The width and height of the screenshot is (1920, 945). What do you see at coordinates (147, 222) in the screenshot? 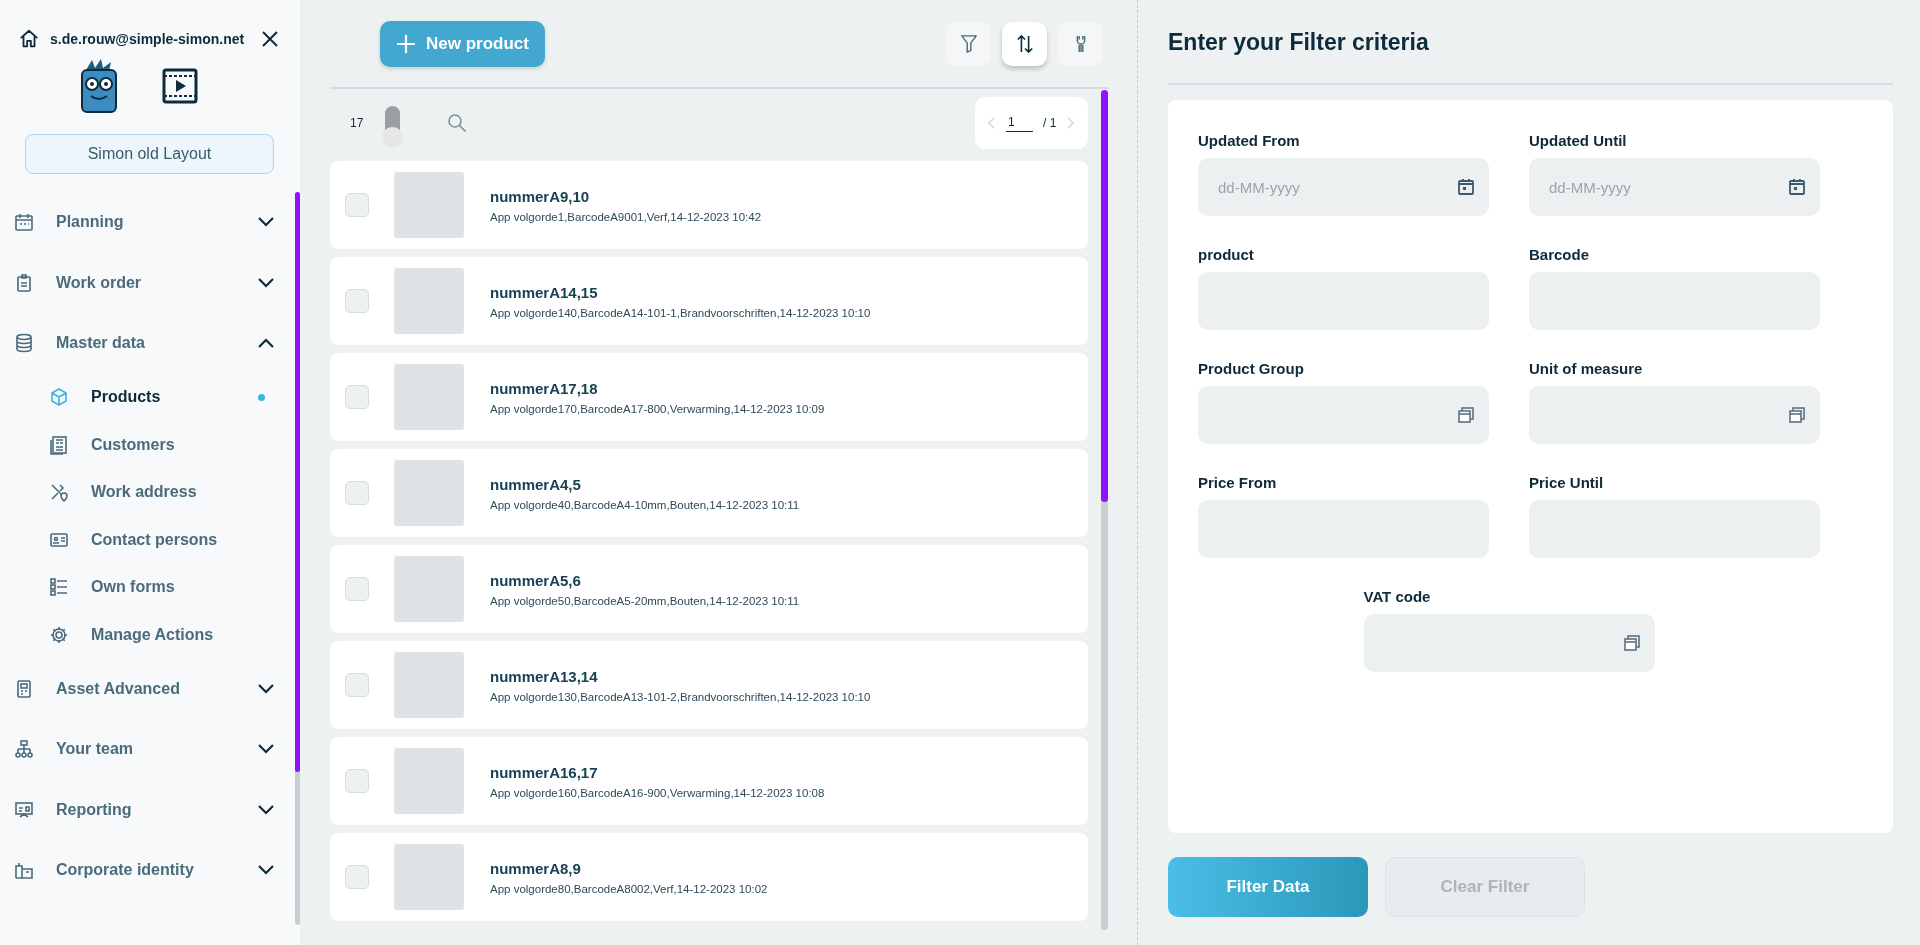
I see `nav-group: Planning` at bounding box center [147, 222].